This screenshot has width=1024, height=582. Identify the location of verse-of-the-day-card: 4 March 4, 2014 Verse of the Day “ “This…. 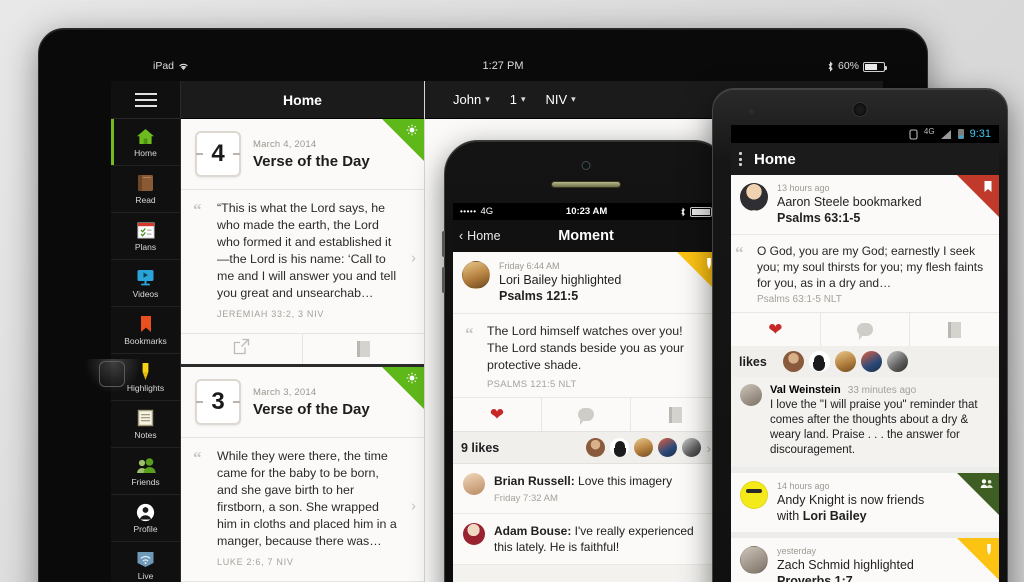
(302, 243).